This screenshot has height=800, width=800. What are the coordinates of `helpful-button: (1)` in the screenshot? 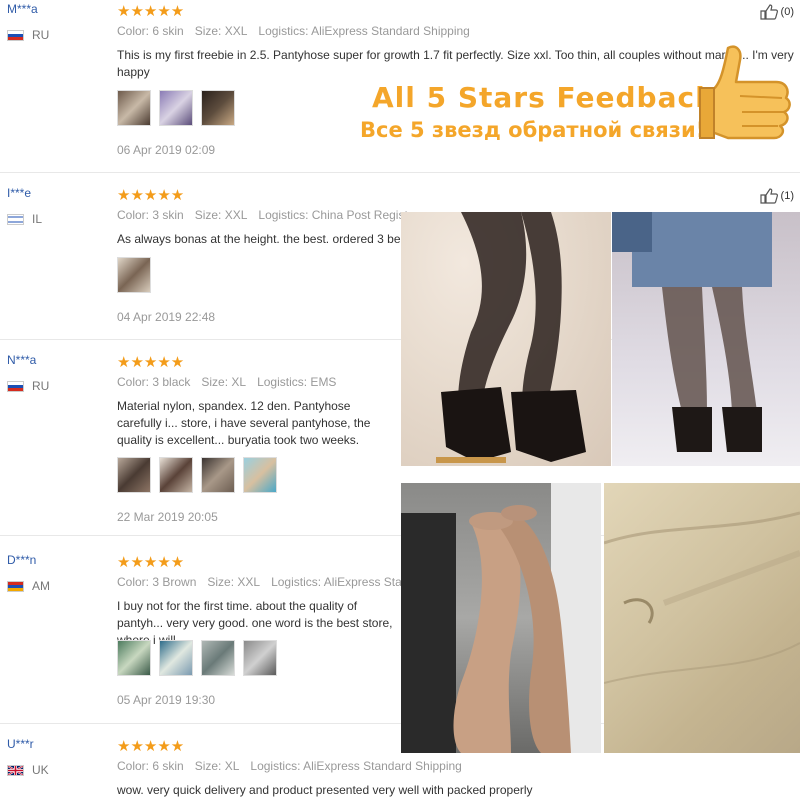 It's located at (776, 196).